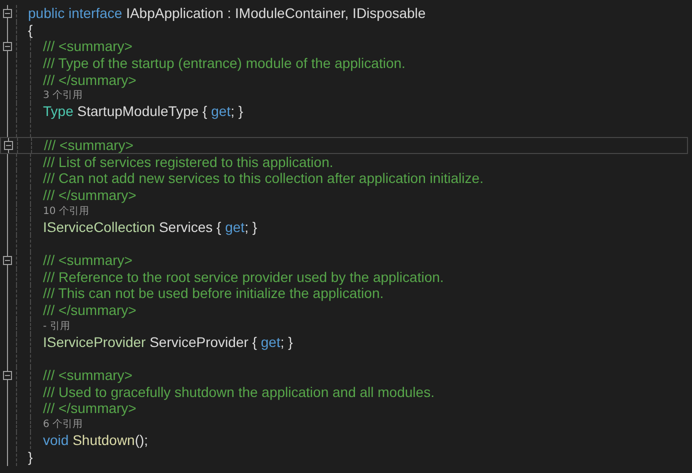 Image resolution: width=692 pixels, height=473 pixels. I want to click on doc-comment: /// Used to gracefully shutdown the application and all modules., so click(238, 392).